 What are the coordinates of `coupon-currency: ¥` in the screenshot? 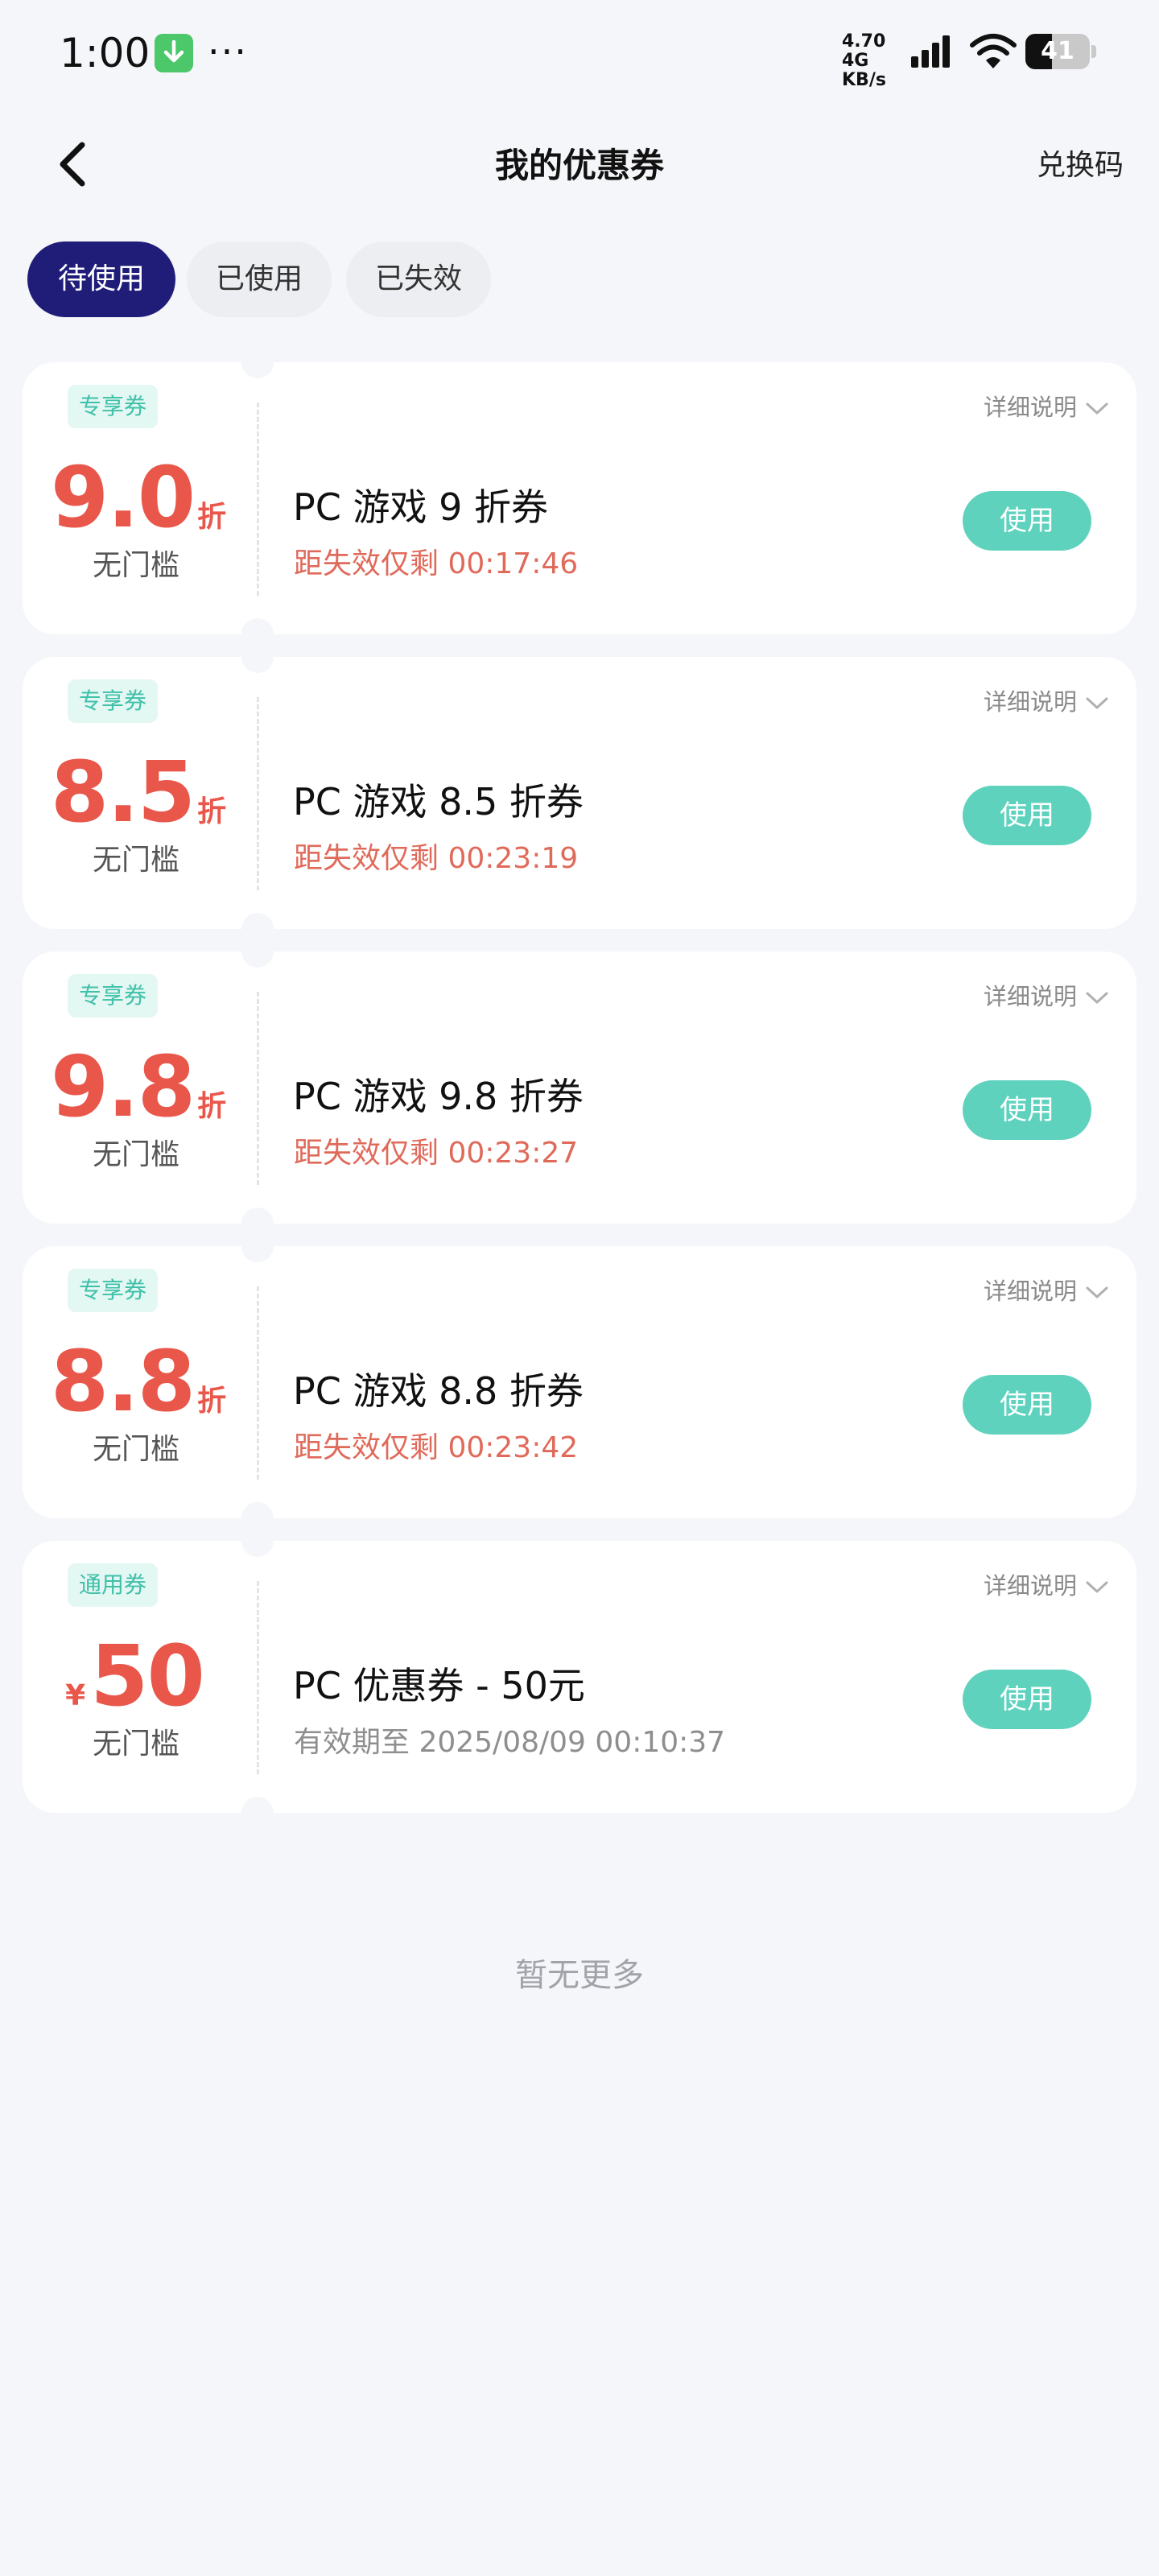 It's located at (75, 1695).